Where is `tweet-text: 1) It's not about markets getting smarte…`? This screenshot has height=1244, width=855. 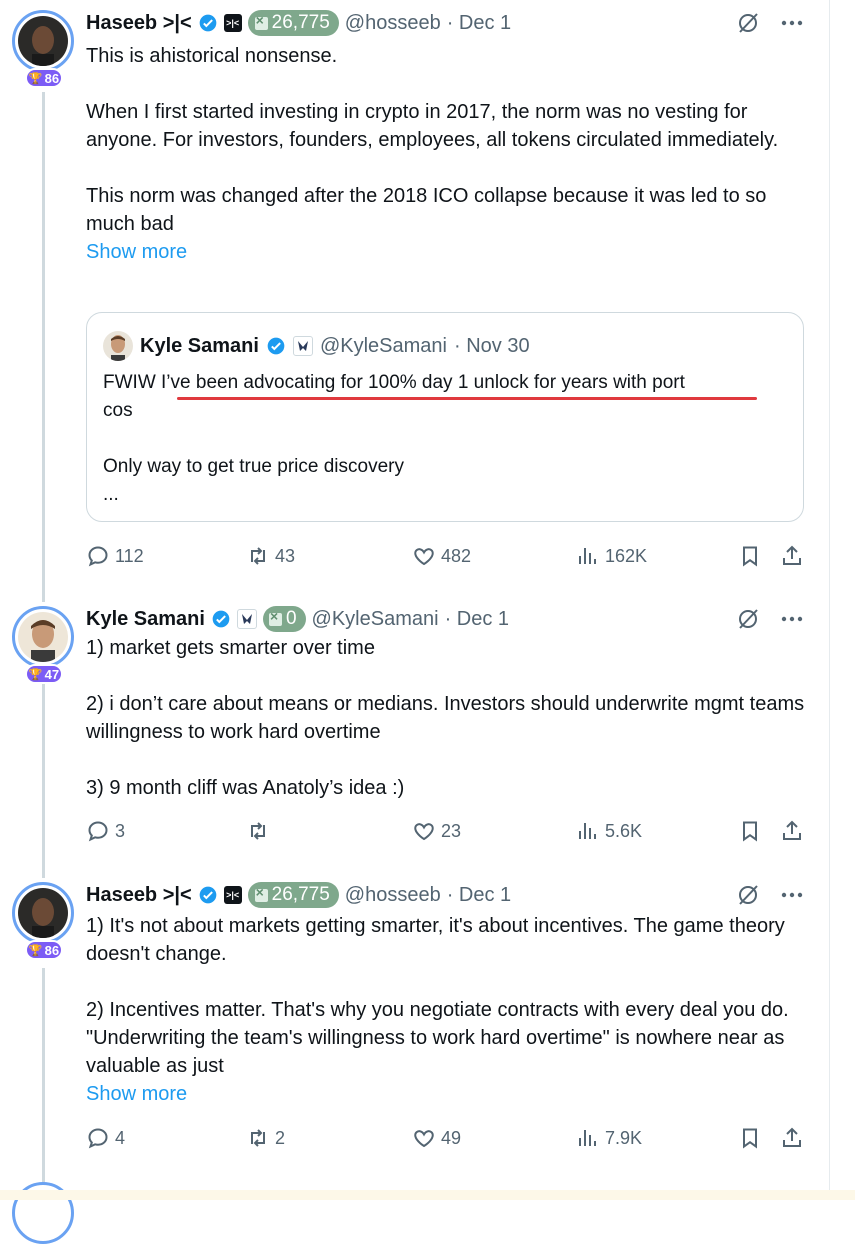
tweet-text: 1) It's not about markets getting smarte… is located at coordinates (446, 1010).